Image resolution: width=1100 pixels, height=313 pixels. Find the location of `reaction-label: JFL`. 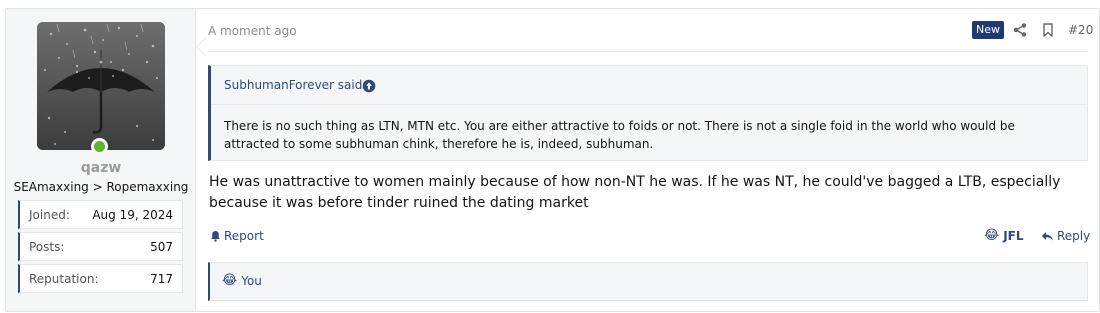

reaction-label: JFL is located at coordinates (1013, 236).